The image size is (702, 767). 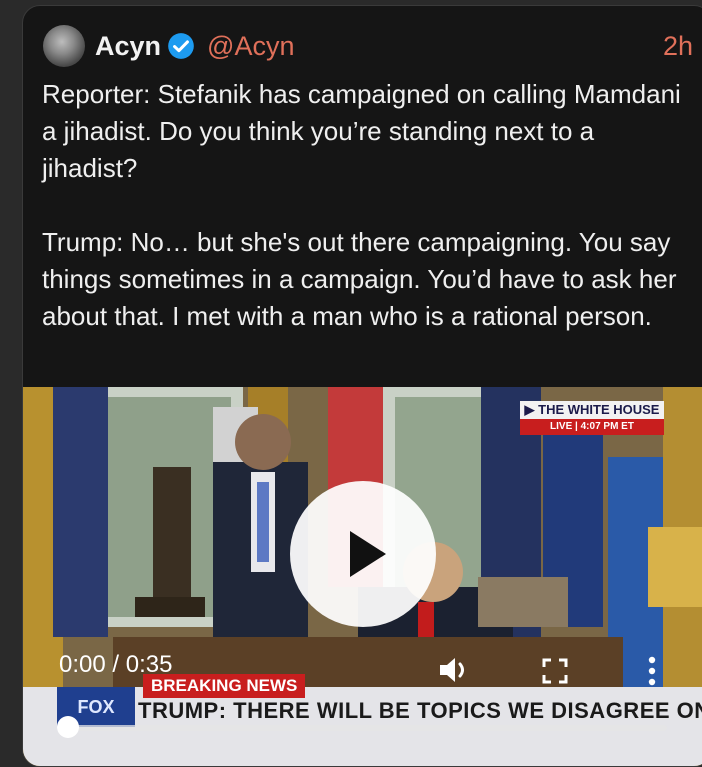 What do you see at coordinates (128, 46) in the screenshot?
I see `display-name: Acyn` at bounding box center [128, 46].